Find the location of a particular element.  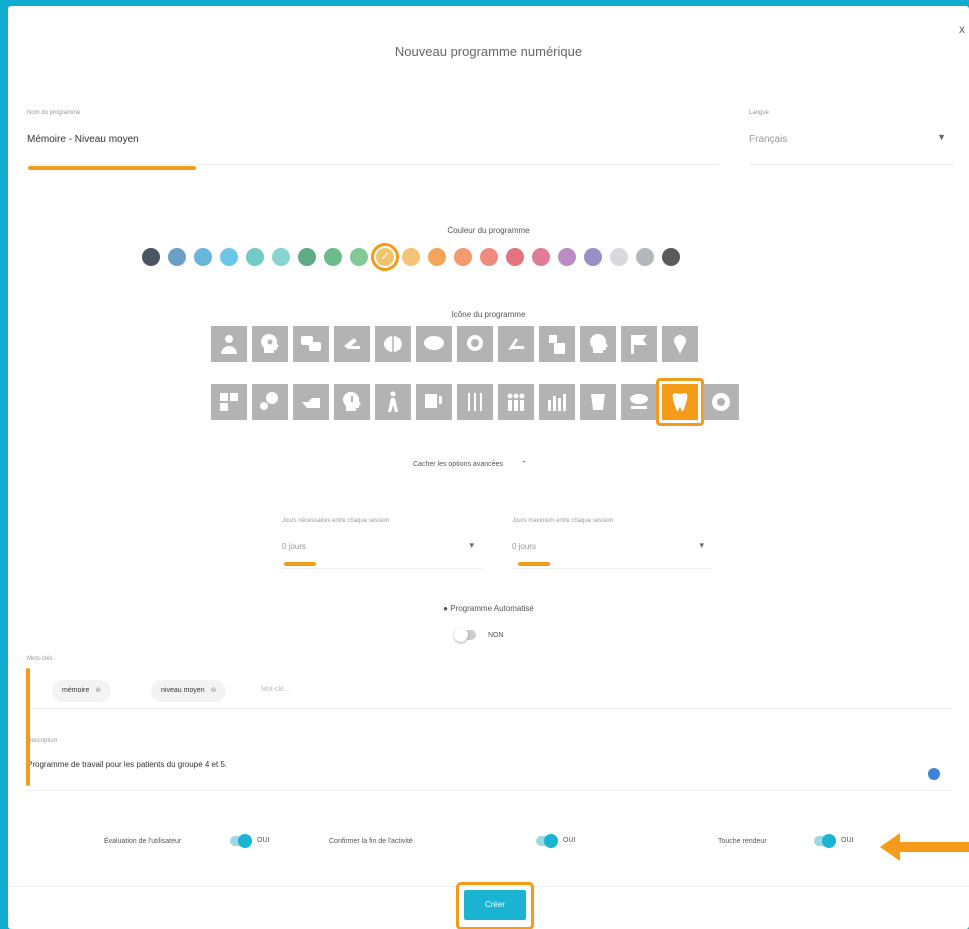

head-people-icon is located at coordinates (269, 401).